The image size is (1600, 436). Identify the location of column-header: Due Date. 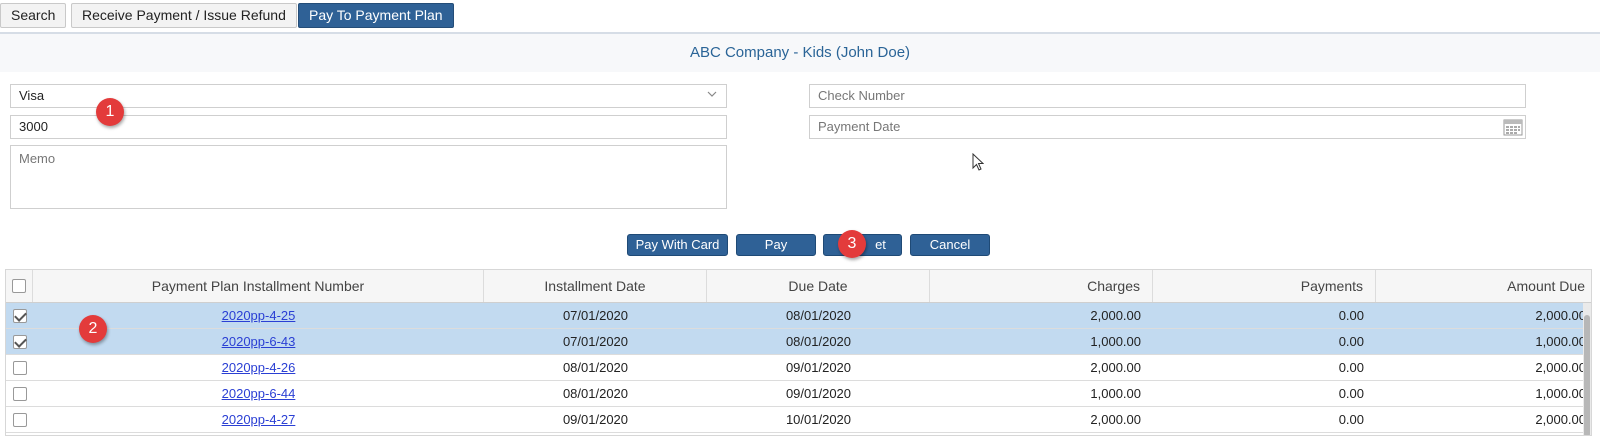
(818, 286).